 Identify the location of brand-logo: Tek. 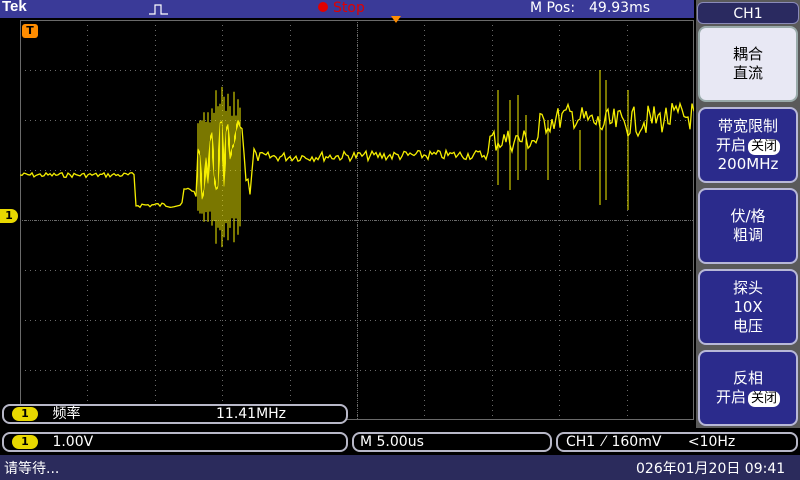
(14, 7).